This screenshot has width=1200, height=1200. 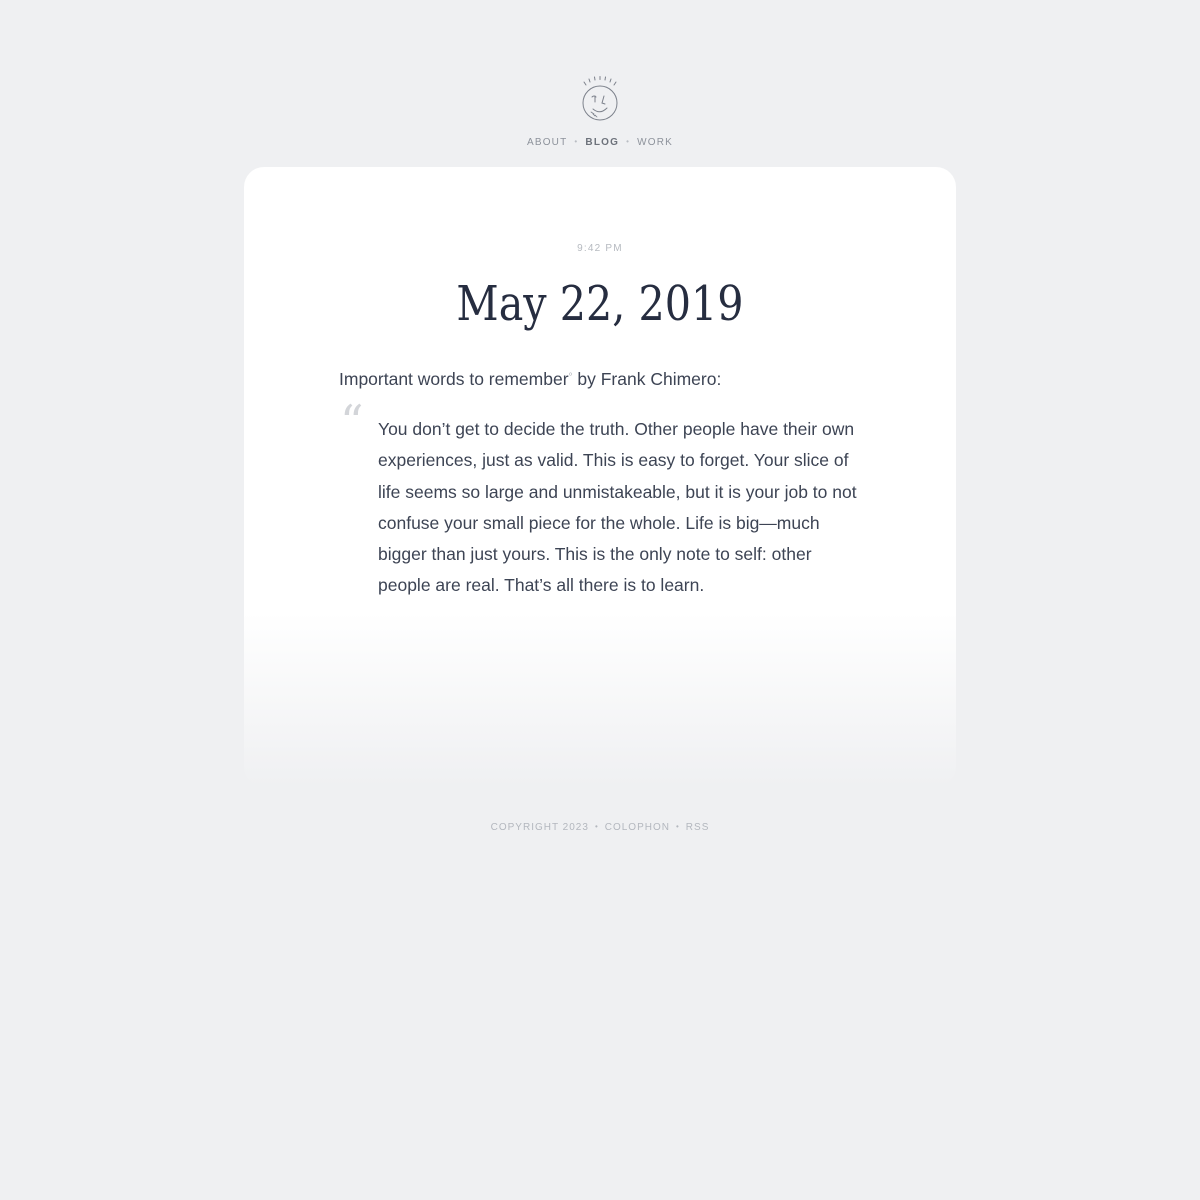 I want to click on nav-item-blog: BLOG, so click(x=602, y=142).